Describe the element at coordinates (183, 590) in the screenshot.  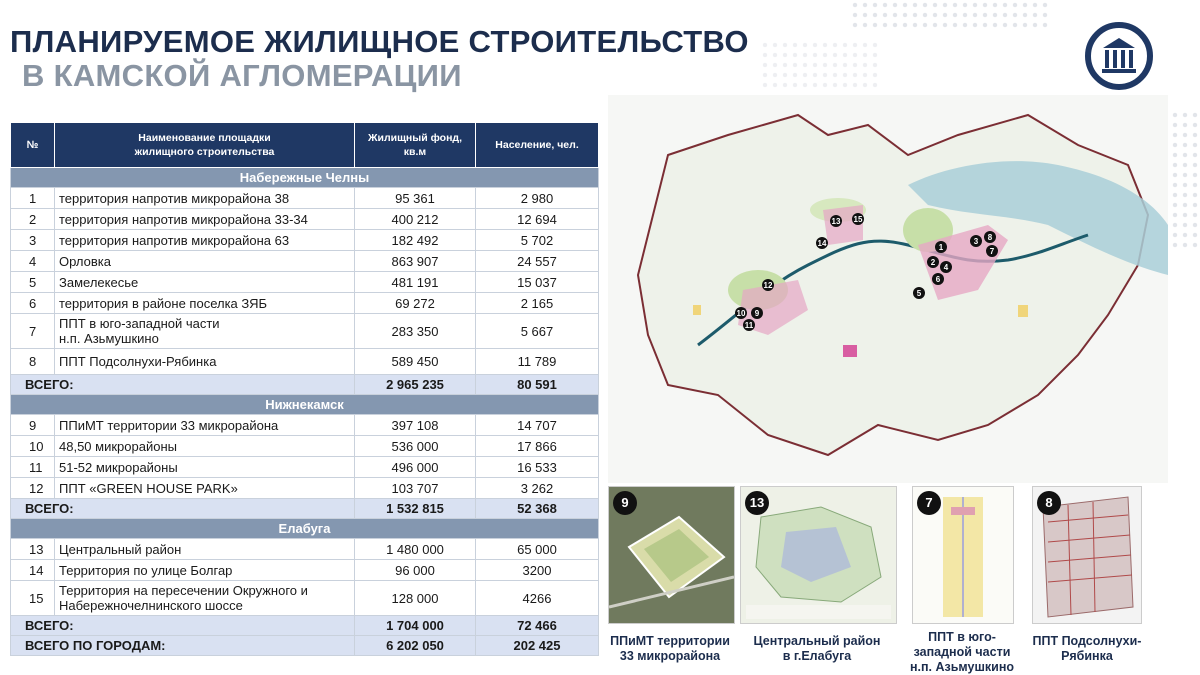
I see `row-name-line1: Территория на пересечении Окружного и` at that location.